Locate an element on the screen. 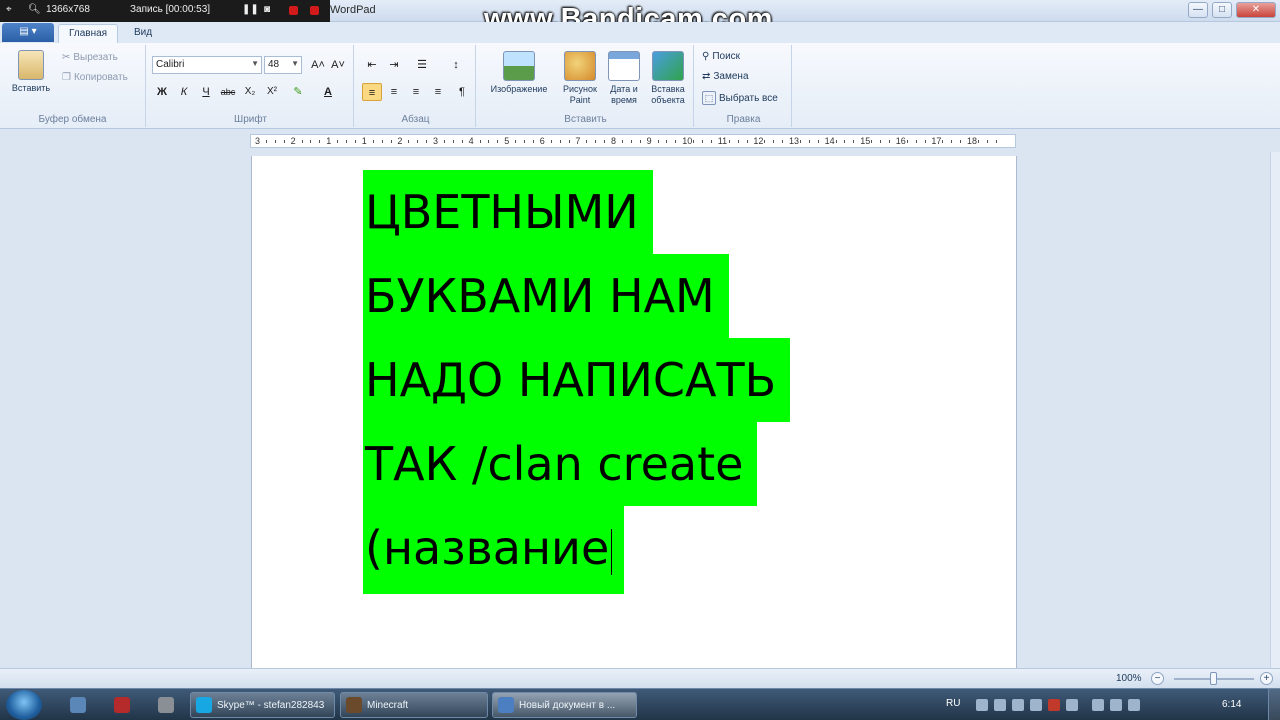  vertical-scrollbar is located at coordinates (1275, 410).